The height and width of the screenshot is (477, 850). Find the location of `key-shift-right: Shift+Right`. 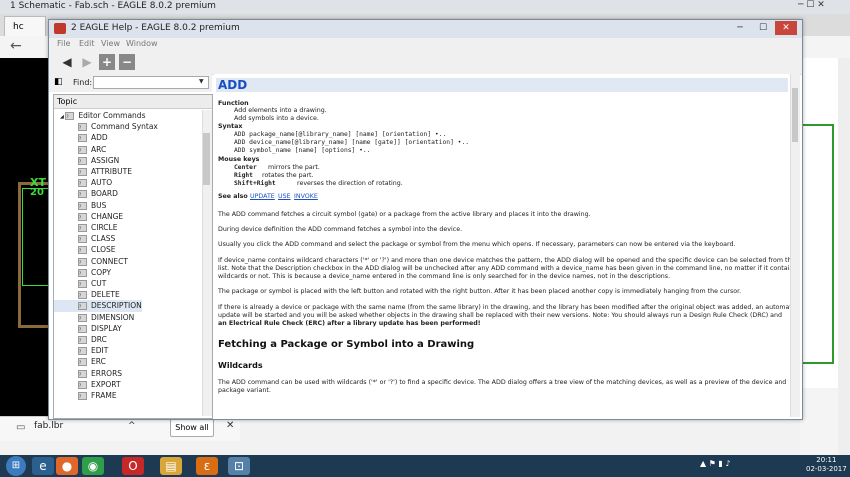

key-shift-right: Shift+Right is located at coordinates (255, 183).